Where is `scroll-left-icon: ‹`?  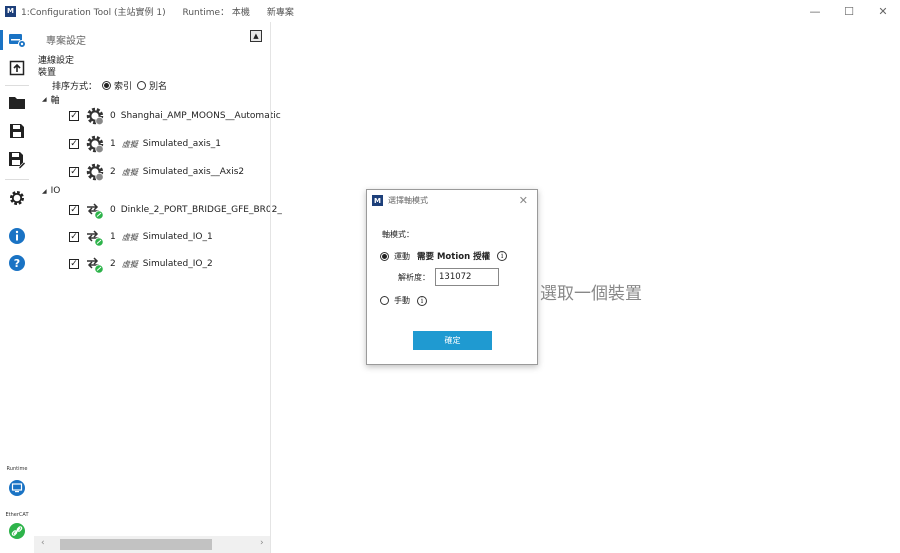 scroll-left-icon: ‹ is located at coordinates (43, 543).